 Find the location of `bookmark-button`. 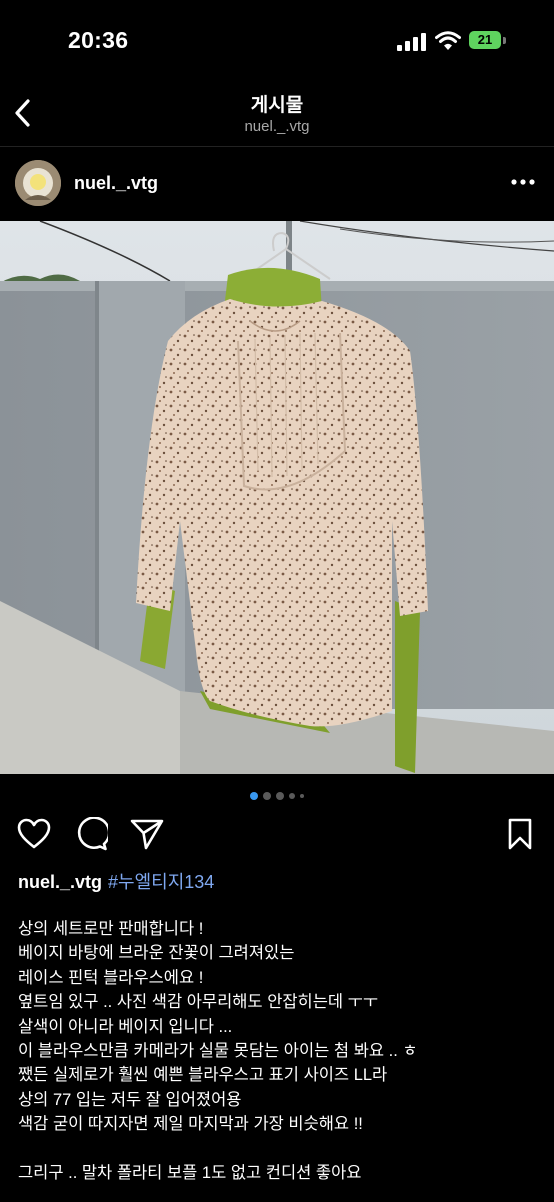

bookmark-button is located at coordinates (520, 834).